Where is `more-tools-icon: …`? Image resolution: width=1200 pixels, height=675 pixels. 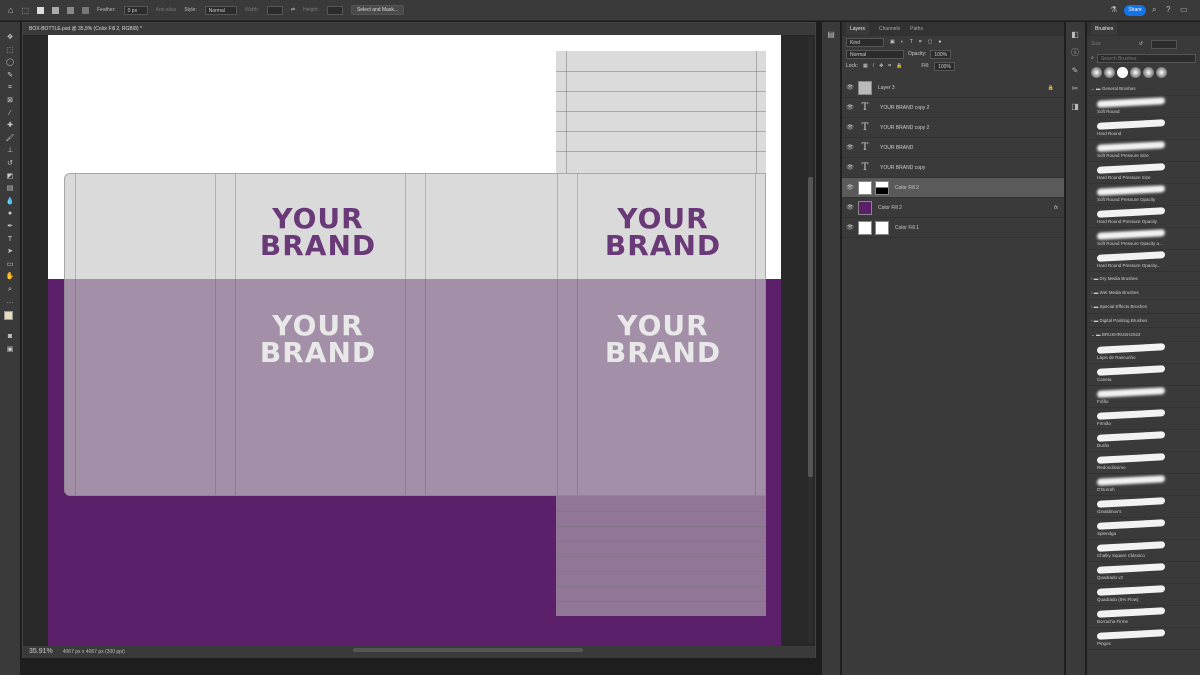 more-tools-icon: … is located at coordinates (10, 302).